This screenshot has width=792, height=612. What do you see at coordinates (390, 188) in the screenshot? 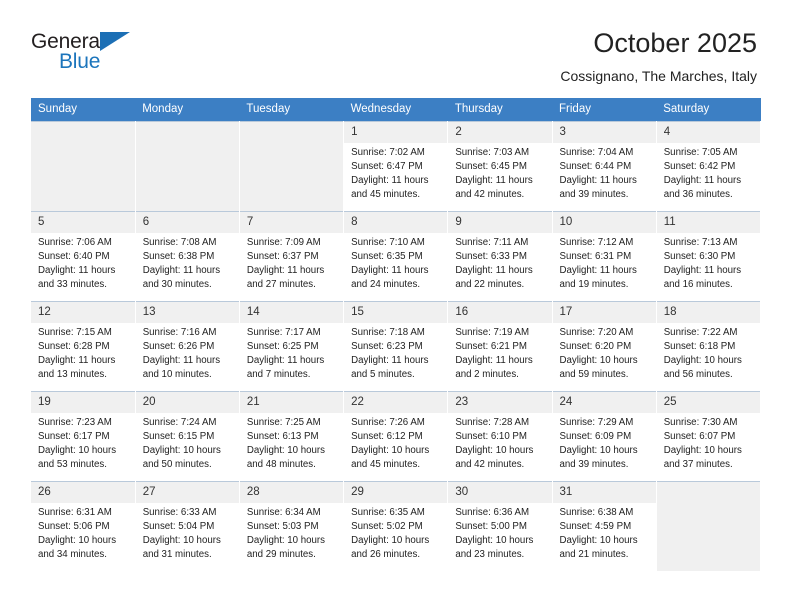
I see `daylight-text: Daylight: 11 hours and 45 minutes.` at bounding box center [390, 188].